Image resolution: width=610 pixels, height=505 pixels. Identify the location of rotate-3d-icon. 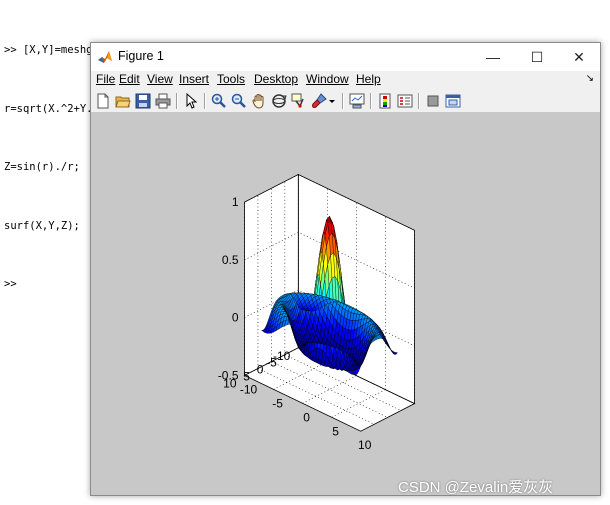
(279, 101).